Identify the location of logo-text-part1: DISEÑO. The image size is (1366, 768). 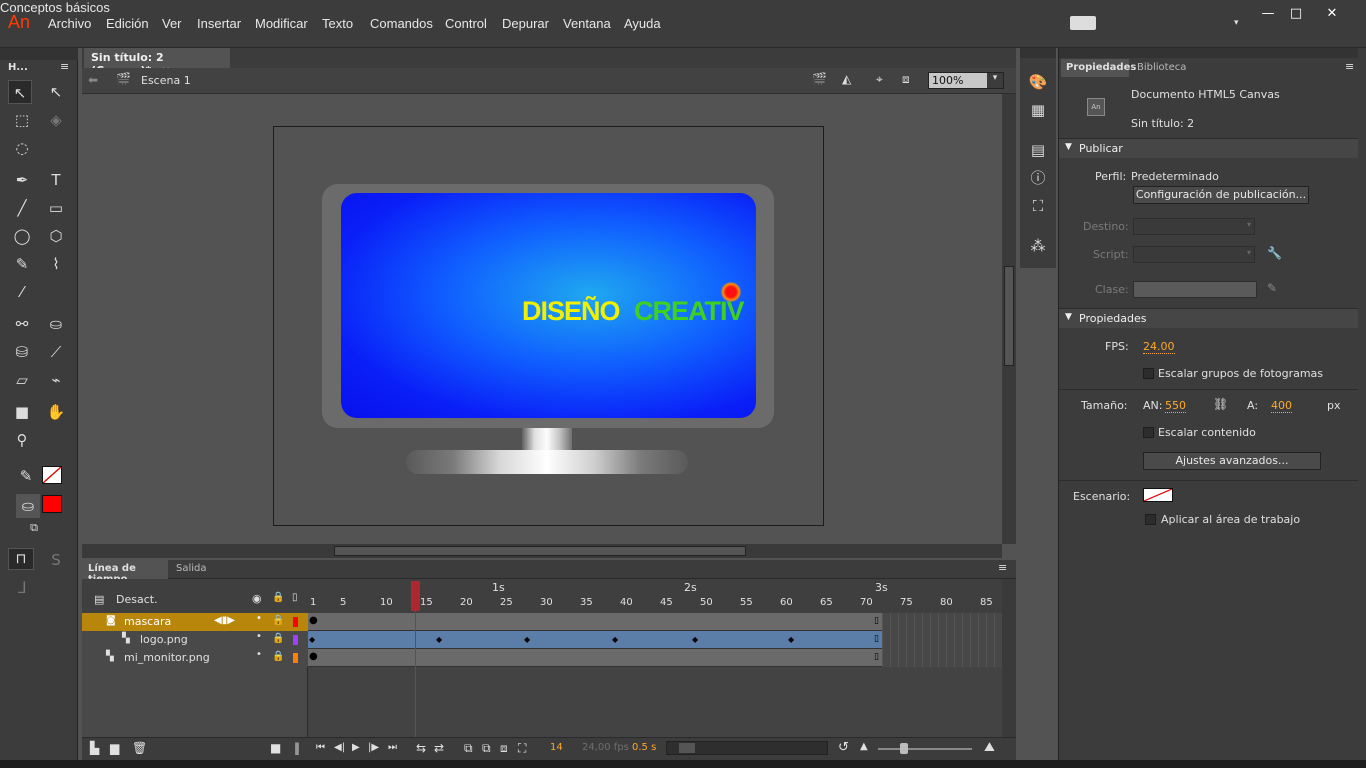
(571, 311).